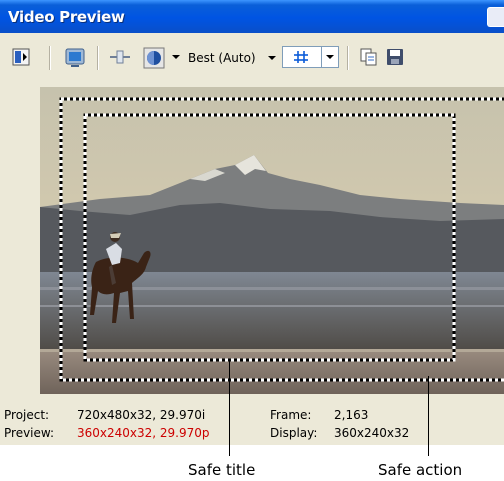 This screenshot has width=504, height=481. I want to click on overlay-icon, so click(154, 58).